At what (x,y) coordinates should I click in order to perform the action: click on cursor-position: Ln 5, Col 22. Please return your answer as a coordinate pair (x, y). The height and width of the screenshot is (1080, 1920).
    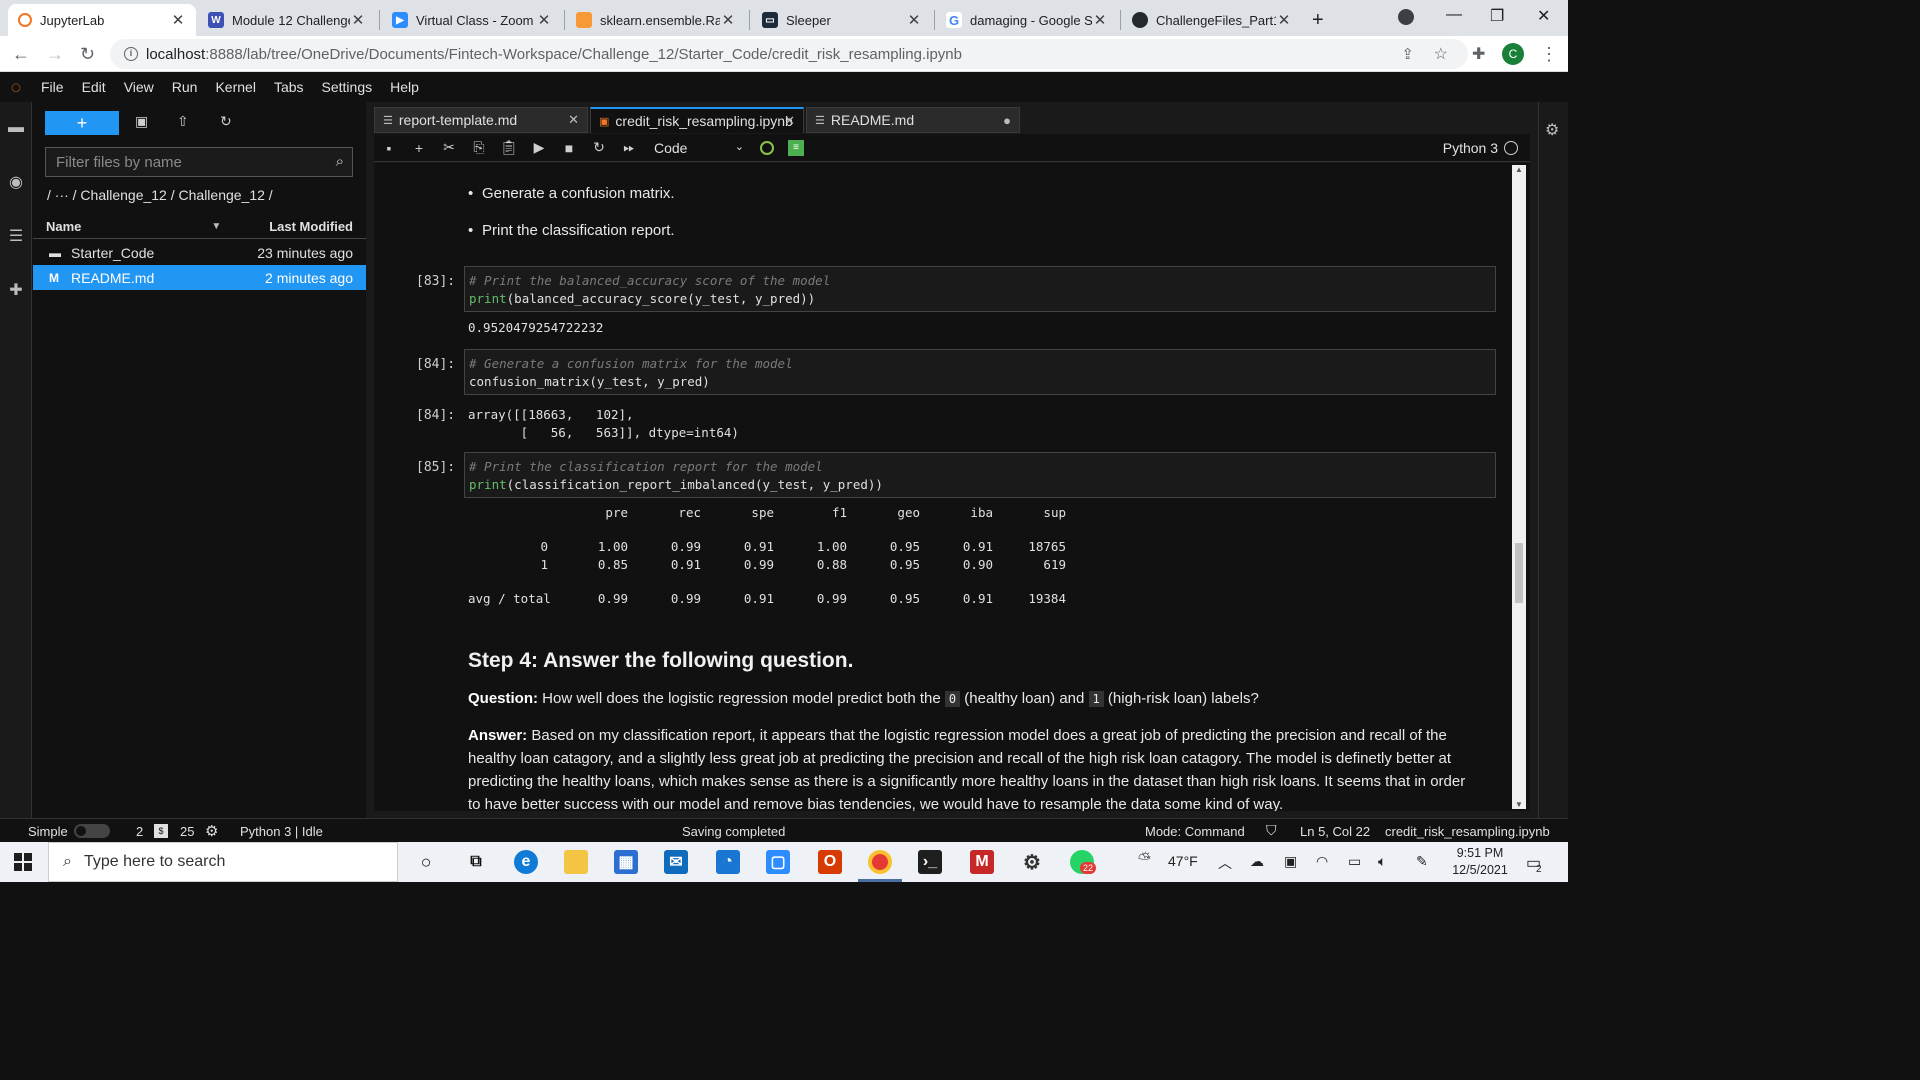
    Looking at the image, I should click on (1335, 831).